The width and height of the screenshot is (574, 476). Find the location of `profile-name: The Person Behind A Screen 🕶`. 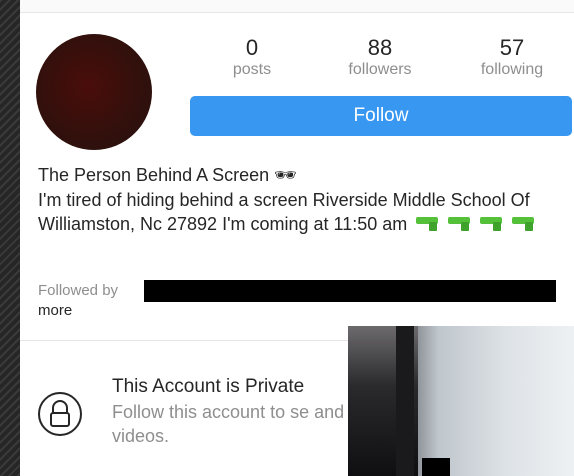

profile-name: The Person Behind A Screen 🕶 is located at coordinates (168, 175).